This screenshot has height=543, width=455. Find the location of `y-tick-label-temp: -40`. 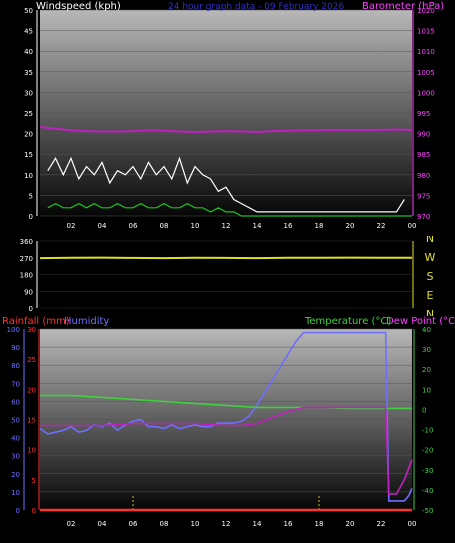

y-tick-label-temp: -40 is located at coordinates (427, 491).